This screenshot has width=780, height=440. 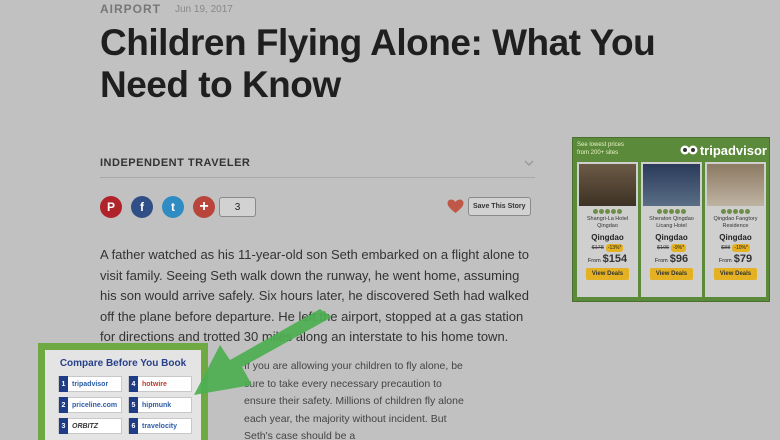 I want to click on hotel-discount-row: $88 -10%*, so click(x=735, y=248).